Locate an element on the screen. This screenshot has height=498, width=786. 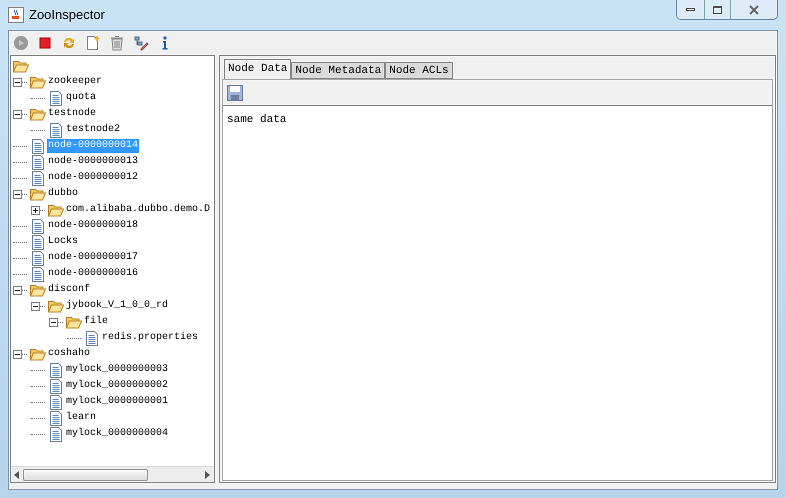
save-icon is located at coordinates (235, 92).